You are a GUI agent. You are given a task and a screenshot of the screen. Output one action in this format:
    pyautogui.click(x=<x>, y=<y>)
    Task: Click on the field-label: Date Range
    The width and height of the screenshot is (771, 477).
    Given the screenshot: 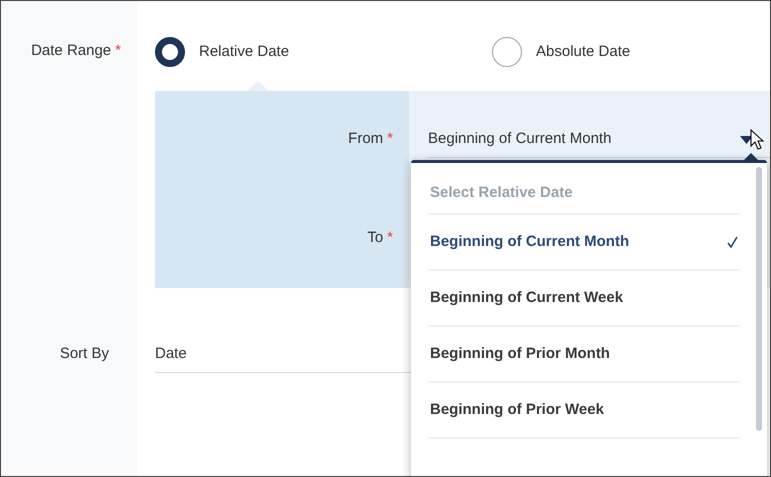 What is the action you would take?
    pyautogui.click(x=71, y=50)
    